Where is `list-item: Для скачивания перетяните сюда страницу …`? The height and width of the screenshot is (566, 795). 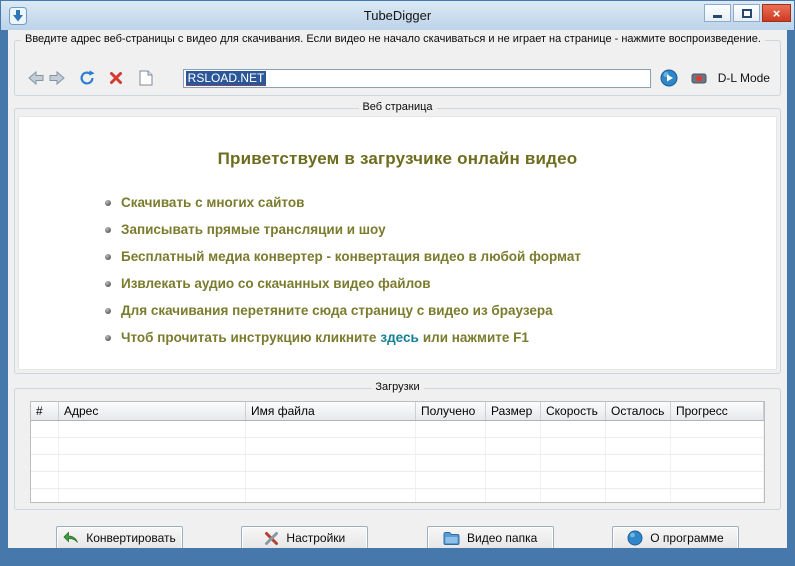
list-item: Для скачивания перетяните сюда страницу … is located at coordinates (440, 310).